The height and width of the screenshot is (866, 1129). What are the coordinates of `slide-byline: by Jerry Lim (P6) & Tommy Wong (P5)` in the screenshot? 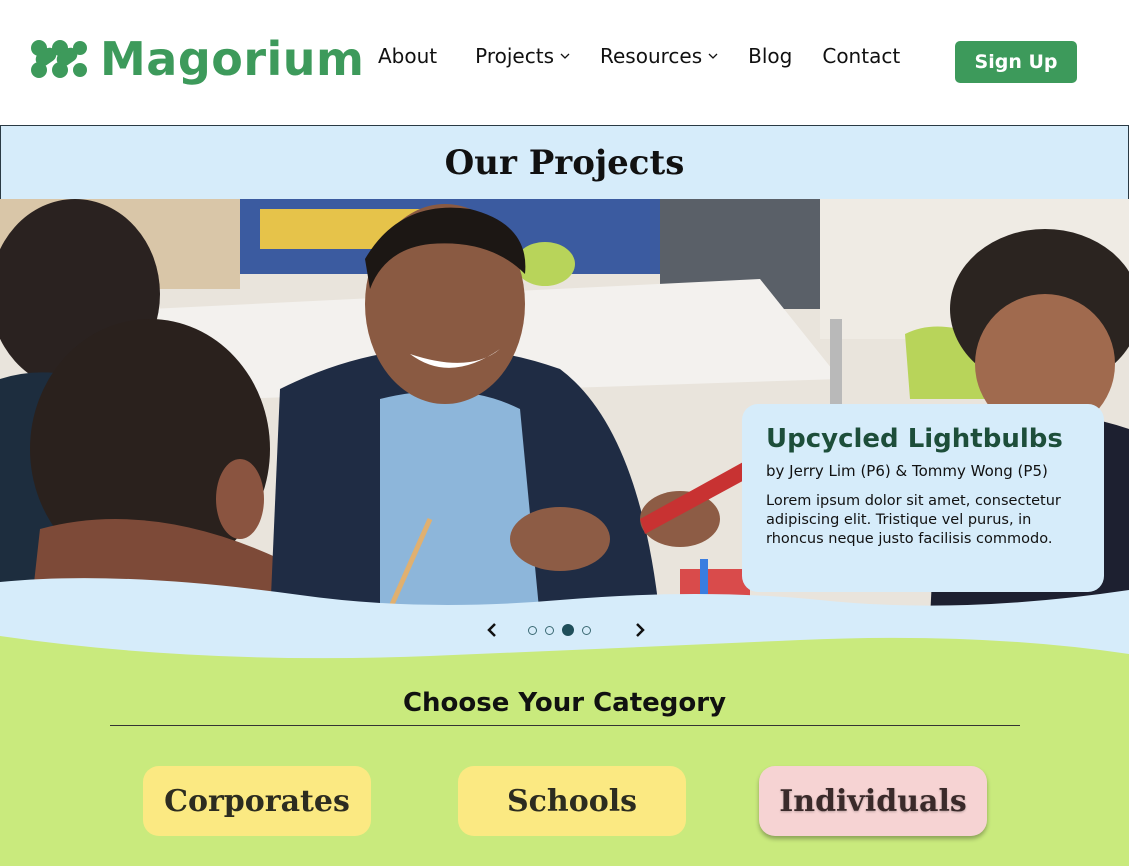 It's located at (907, 471).